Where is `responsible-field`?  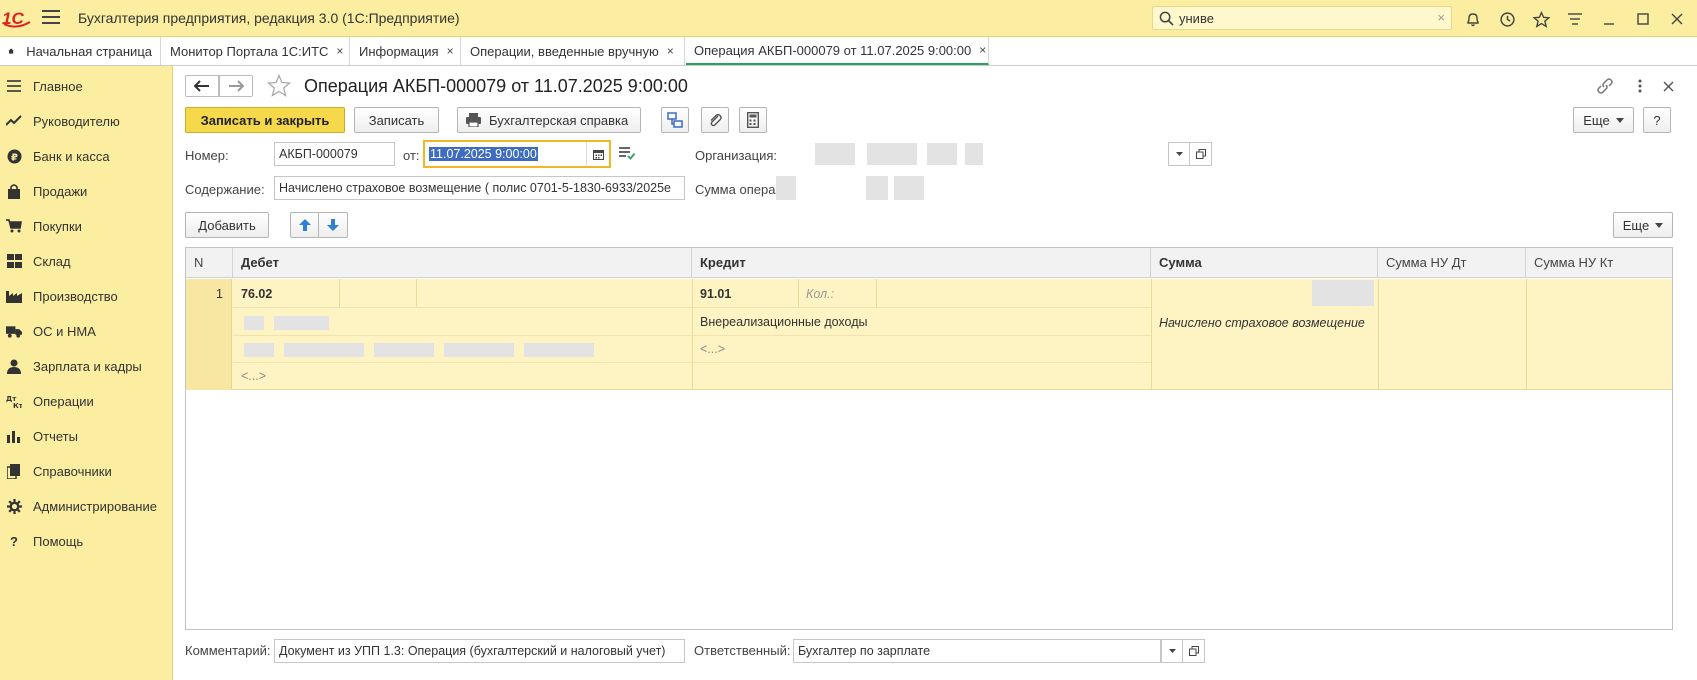
responsible-field is located at coordinates (977, 651).